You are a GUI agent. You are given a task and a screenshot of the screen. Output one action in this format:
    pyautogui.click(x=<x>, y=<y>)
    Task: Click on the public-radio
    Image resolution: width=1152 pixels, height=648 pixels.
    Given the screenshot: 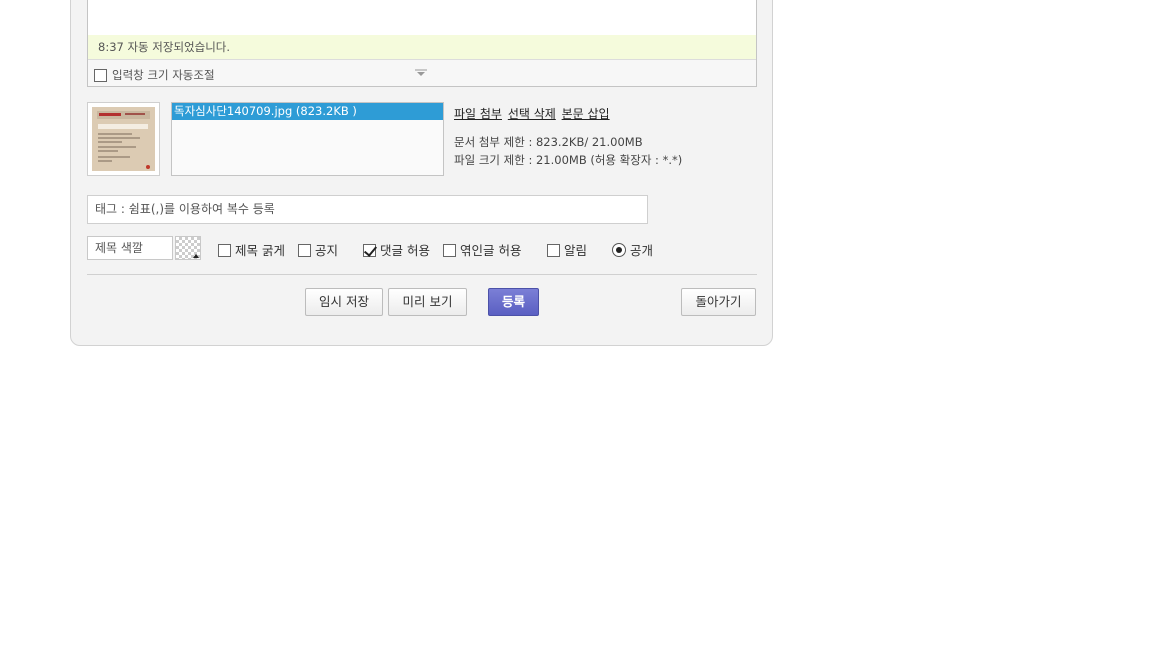 What is the action you would take?
    pyautogui.click(x=619, y=250)
    